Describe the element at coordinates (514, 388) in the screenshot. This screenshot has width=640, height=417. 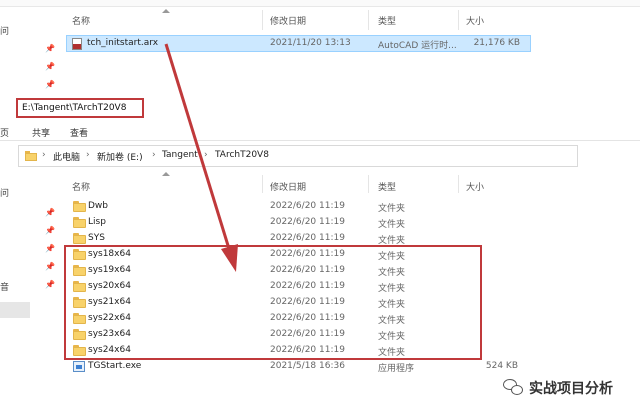
I see `wechat-icon` at that location.